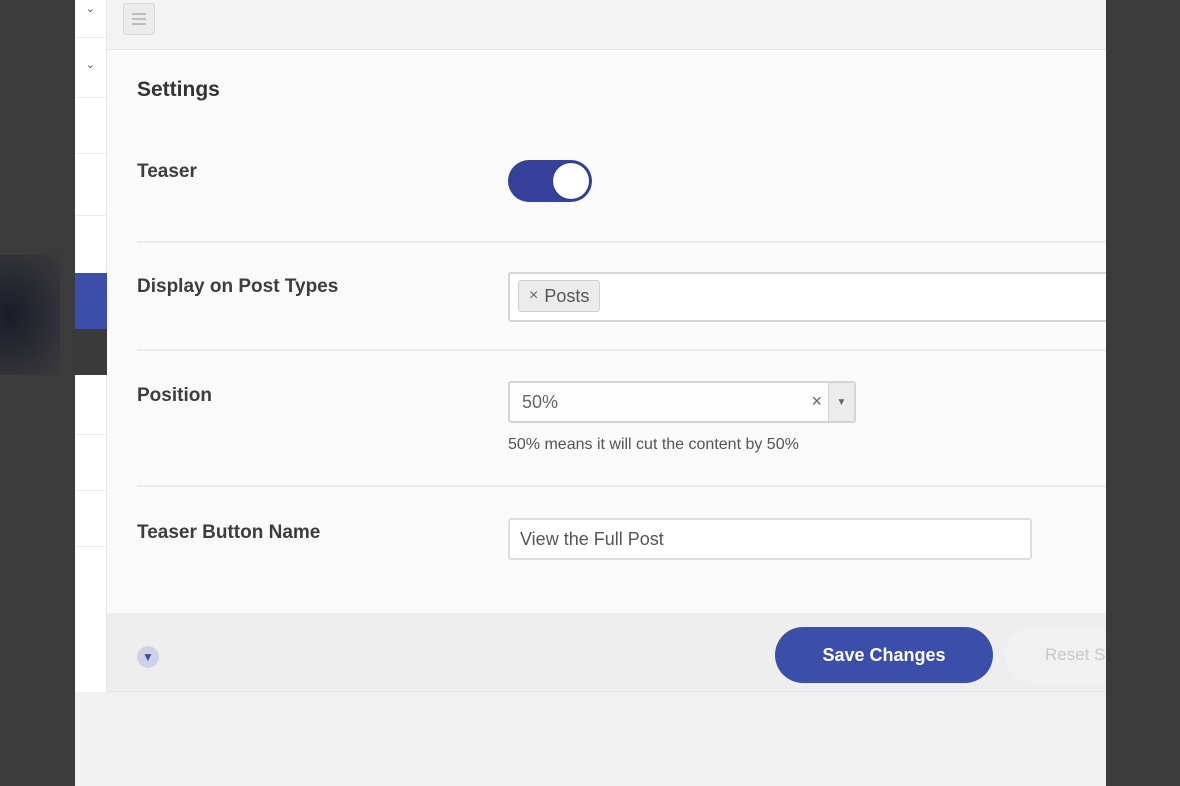 This screenshot has height=786, width=1180. What do you see at coordinates (540, 402) in the screenshot?
I see `position-value: 50%` at bounding box center [540, 402].